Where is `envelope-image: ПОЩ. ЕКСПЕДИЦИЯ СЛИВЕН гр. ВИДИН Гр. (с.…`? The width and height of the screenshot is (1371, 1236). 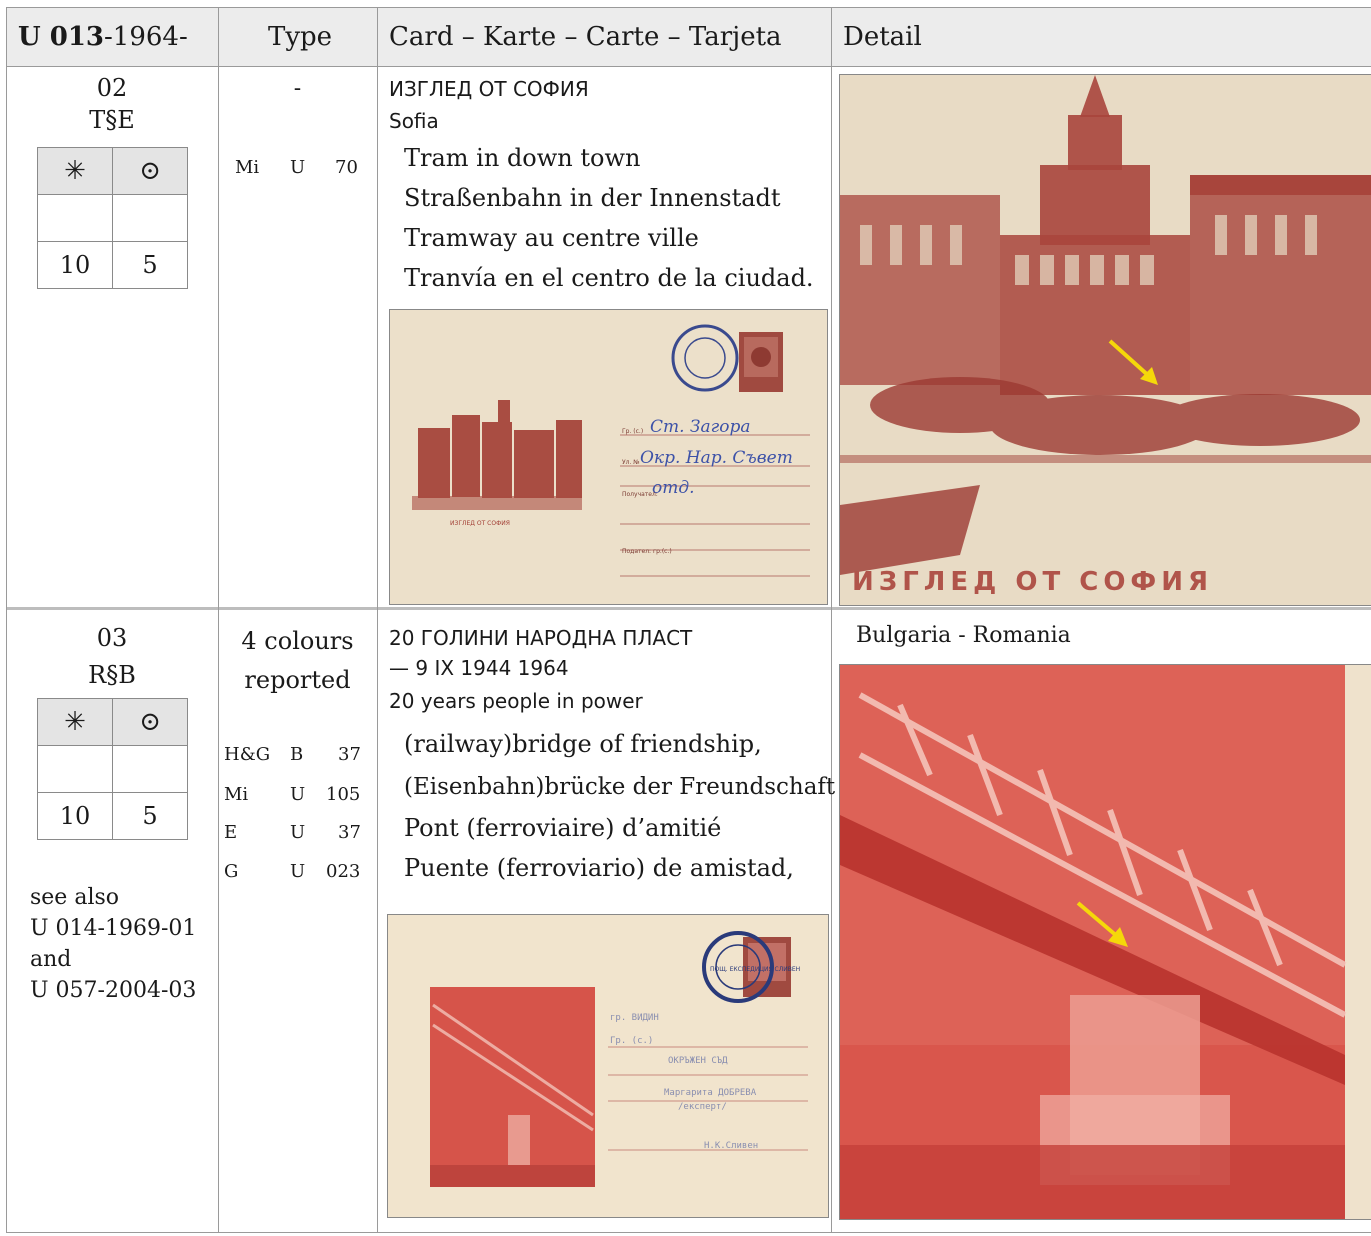 envelope-image: ПОЩ. ЕКСПЕДИЦИЯ СЛИВЕН гр. ВИДИН Гр. (с.… is located at coordinates (608, 1066).